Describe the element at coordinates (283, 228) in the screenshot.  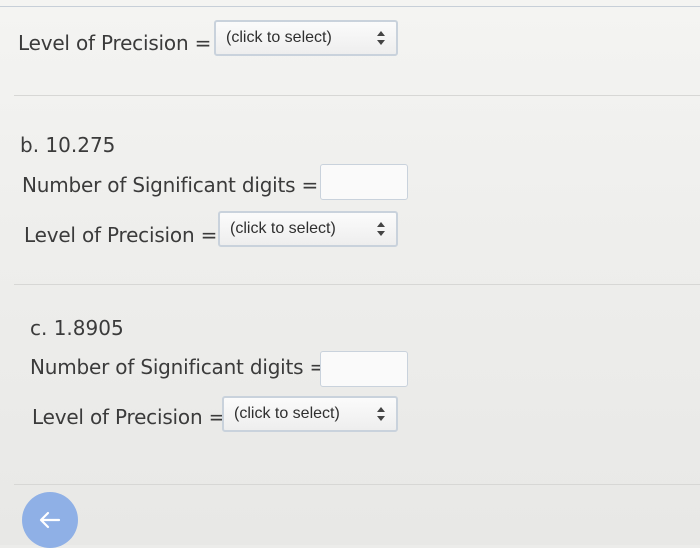
I see `part-b-precision-select-value: (click to select)` at that location.